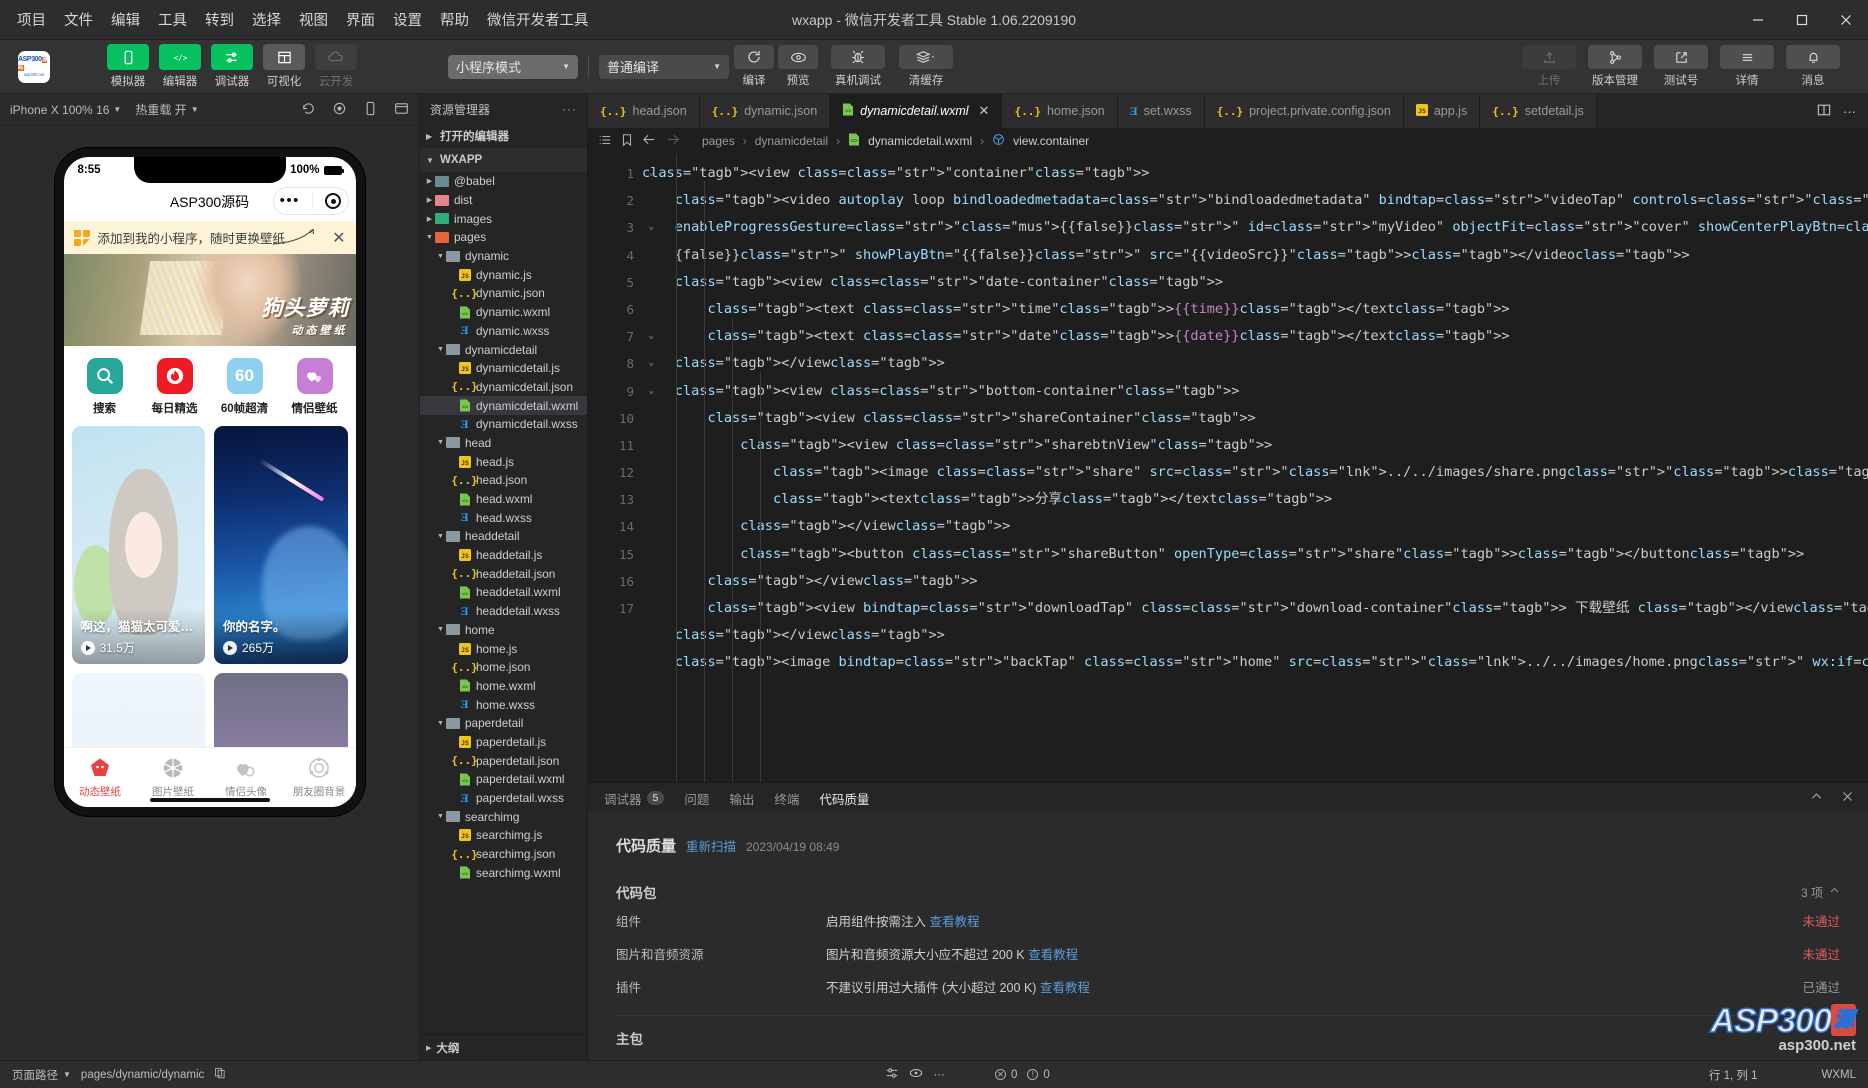 The width and height of the screenshot is (1868, 1088). Describe the element at coordinates (1038, 1075) in the screenshot. I see `warning-count: ! 0` at that location.